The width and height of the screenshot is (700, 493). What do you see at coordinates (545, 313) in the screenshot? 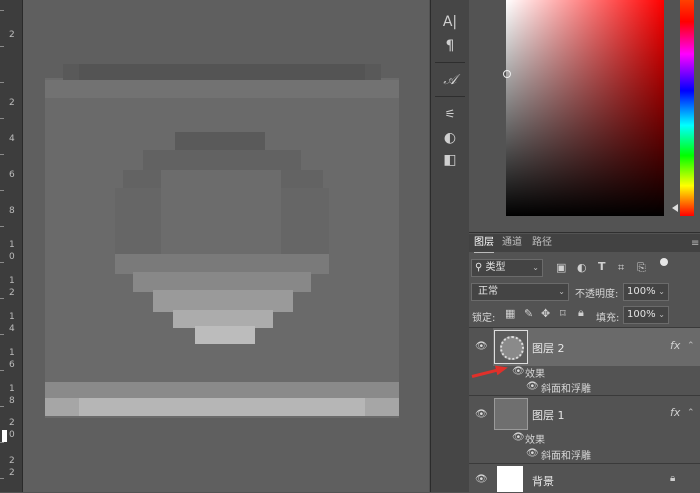
I see `lock-position-icon: ✥` at bounding box center [545, 313].